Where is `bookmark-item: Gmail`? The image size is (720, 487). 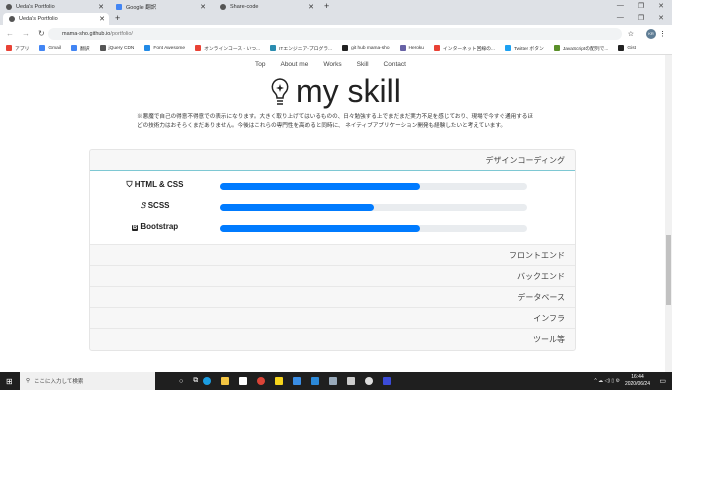 bookmark-item: Gmail is located at coordinates (50, 48).